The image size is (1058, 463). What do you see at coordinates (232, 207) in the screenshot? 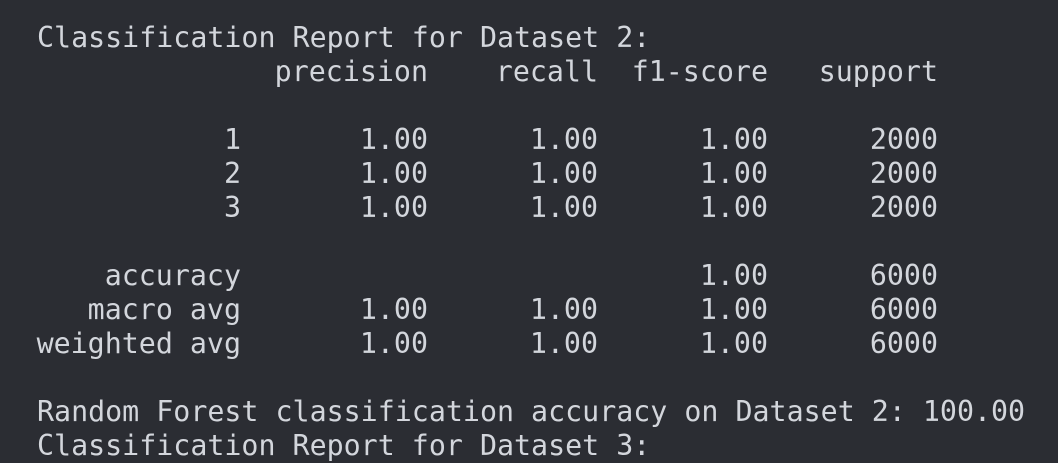
I see `row-label: 3` at bounding box center [232, 207].